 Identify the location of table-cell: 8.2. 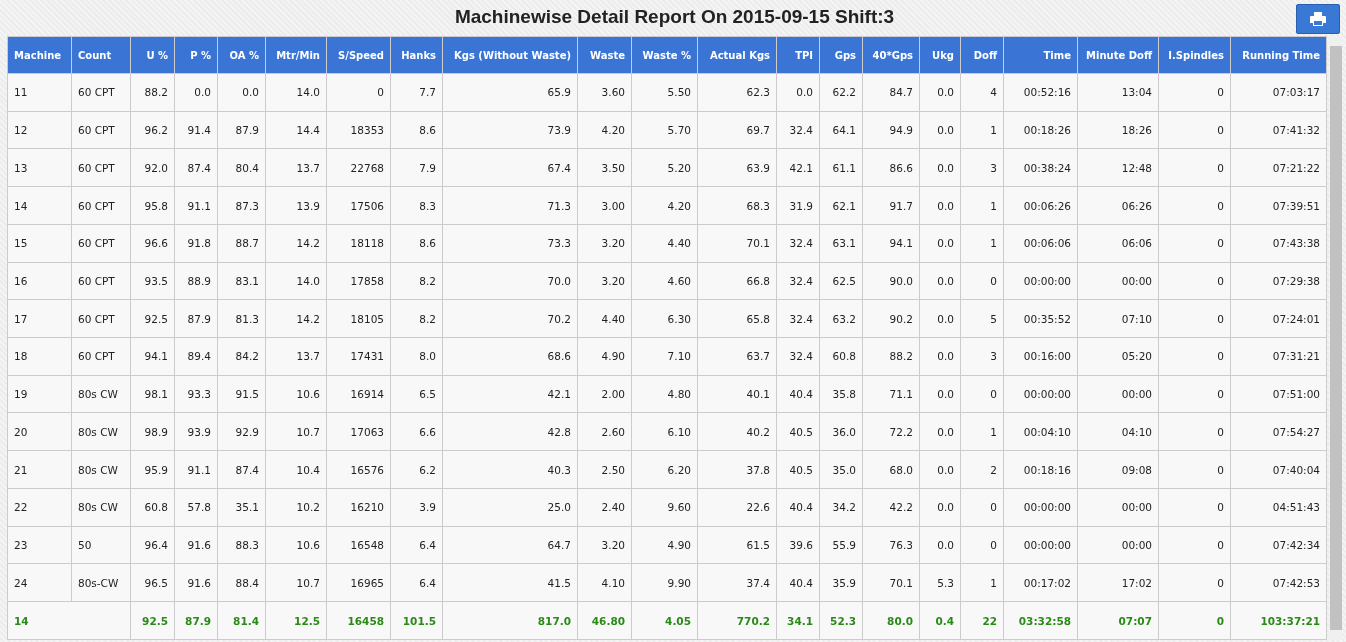
(416, 281).